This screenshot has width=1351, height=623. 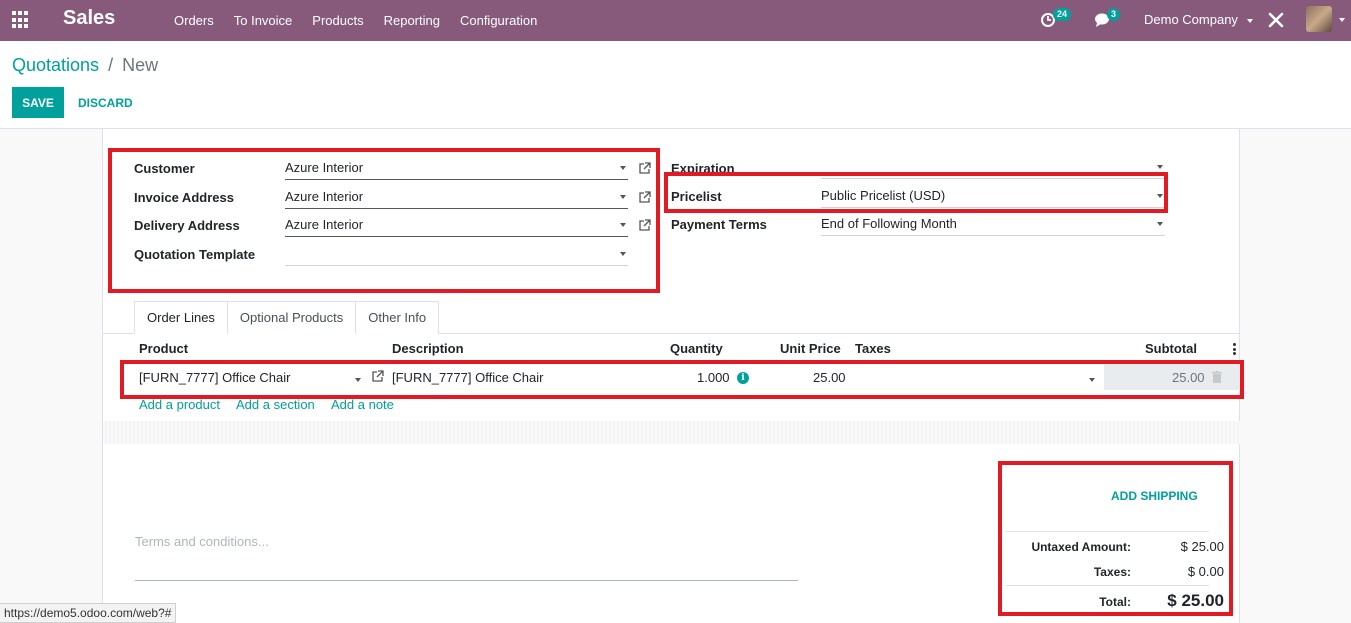 I want to click on quotation-template-label: Quotation Template, so click(x=195, y=254).